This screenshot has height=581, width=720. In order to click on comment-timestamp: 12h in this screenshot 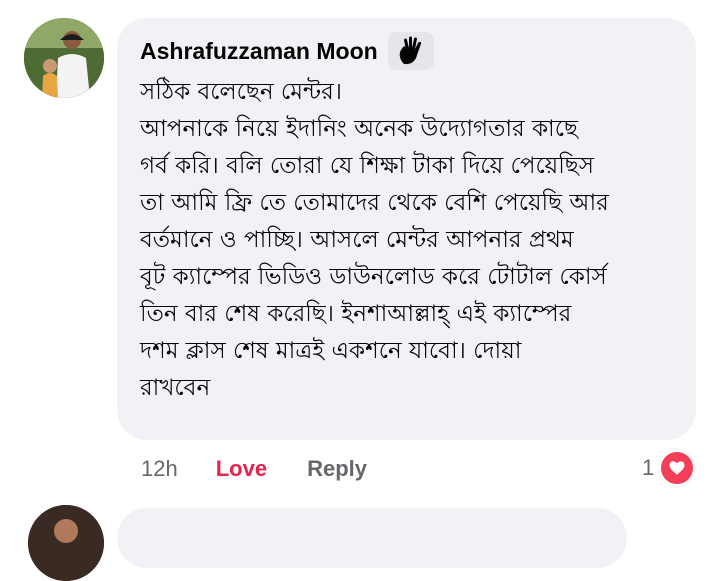, I will do `click(159, 469)`.